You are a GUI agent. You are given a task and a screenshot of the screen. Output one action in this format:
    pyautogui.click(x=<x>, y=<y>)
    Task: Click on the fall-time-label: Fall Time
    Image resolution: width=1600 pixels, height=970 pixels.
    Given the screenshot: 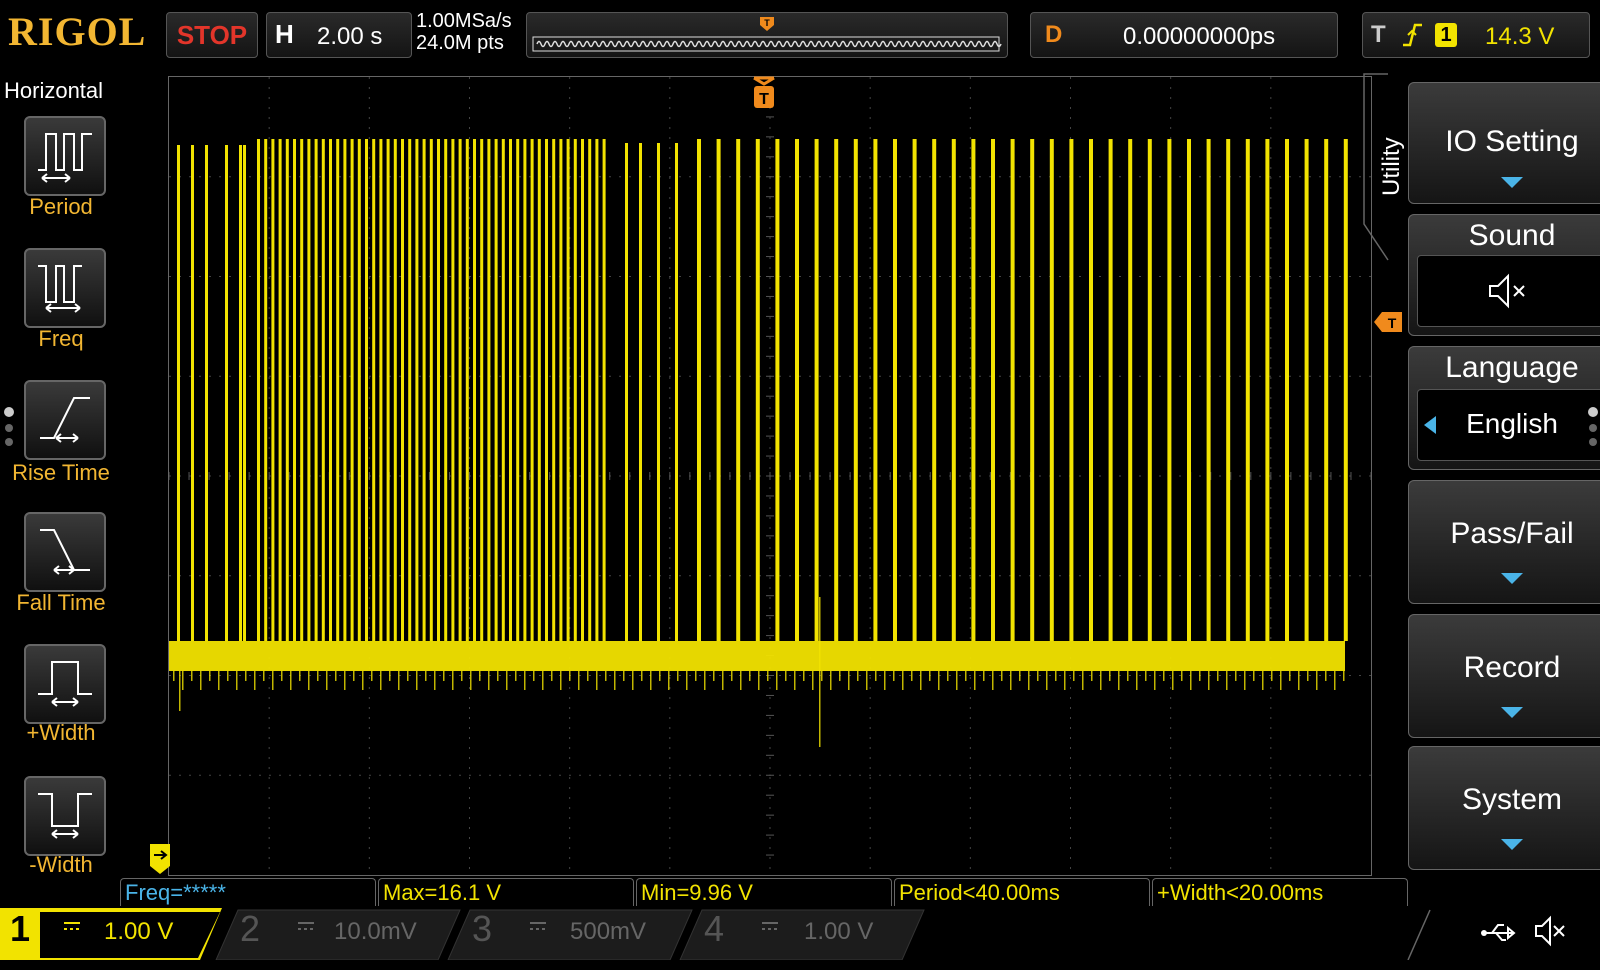 What is the action you would take?
    pyautogui.click(x=61, y=602)
    